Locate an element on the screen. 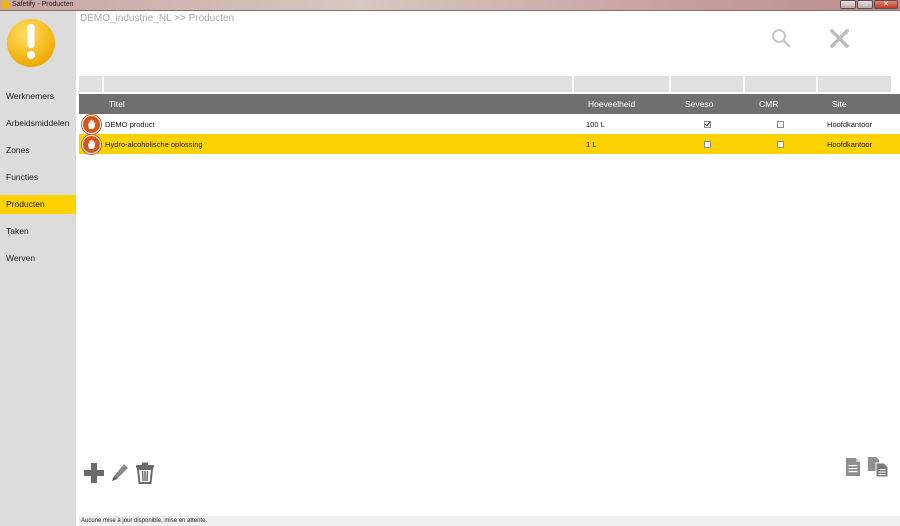 The width and height of the screenshot is (900, 526). maximize-button: □ is located at coordinates (865, 4).